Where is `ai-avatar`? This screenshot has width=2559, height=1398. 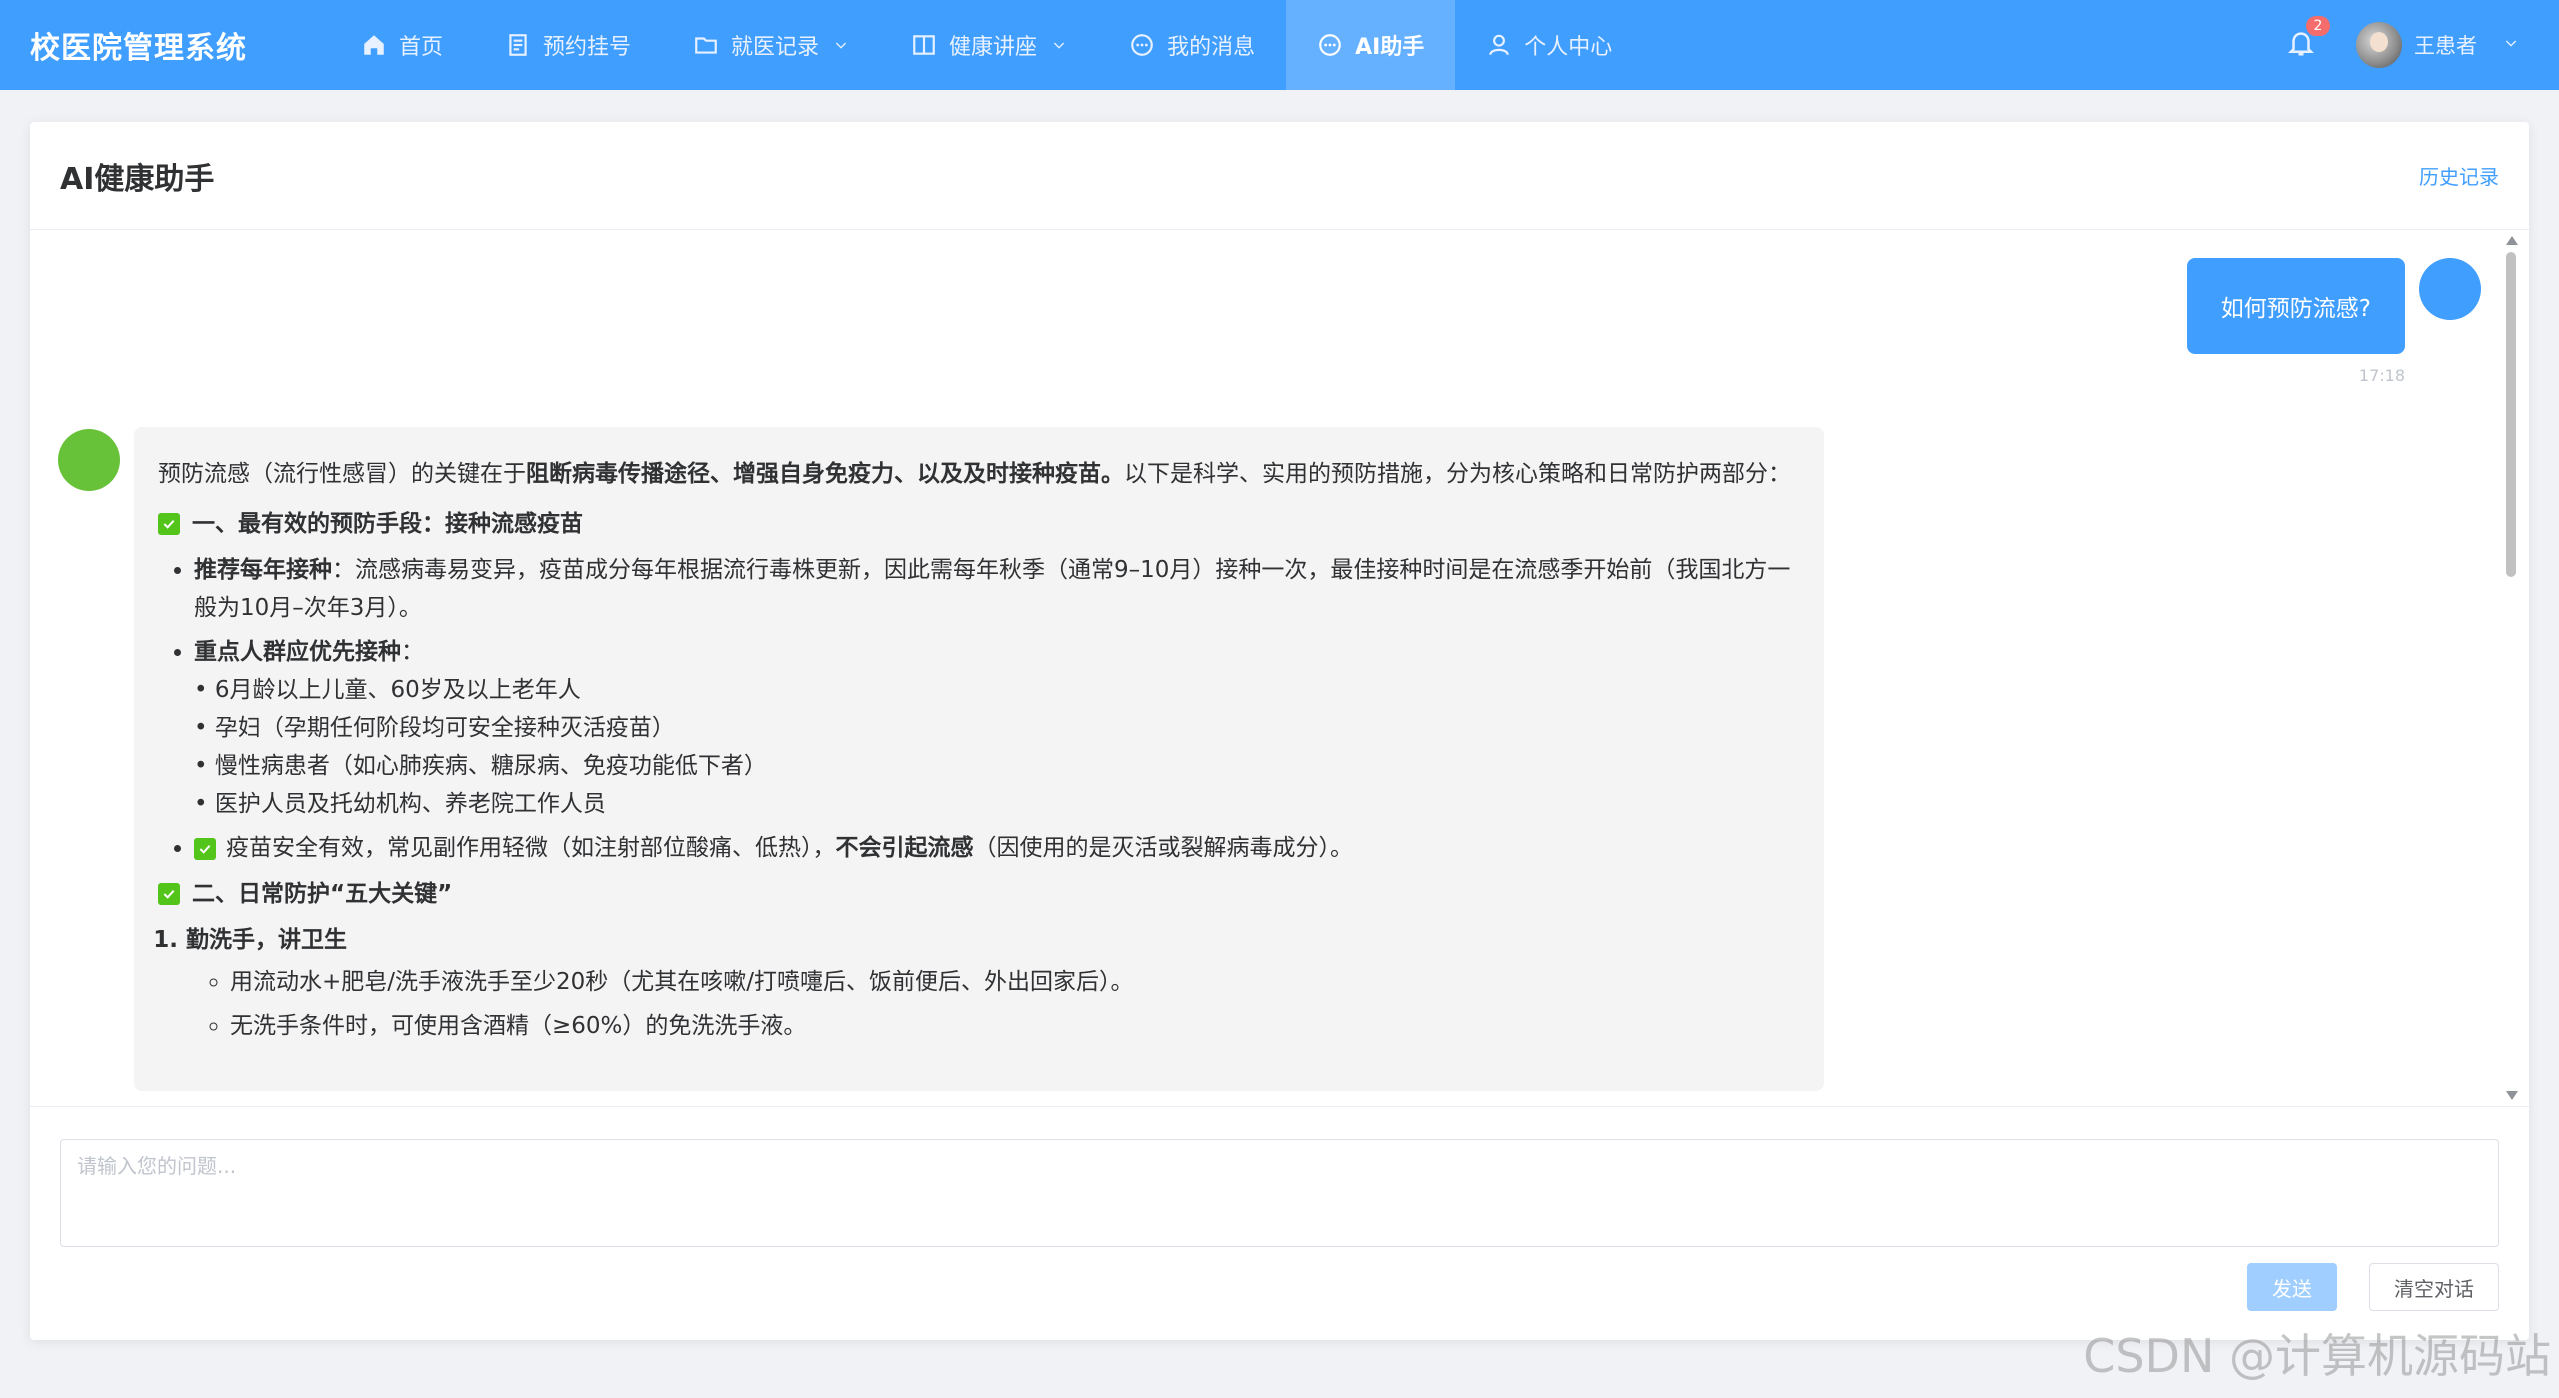 ai-avatar is located at coordinates (89, 460).